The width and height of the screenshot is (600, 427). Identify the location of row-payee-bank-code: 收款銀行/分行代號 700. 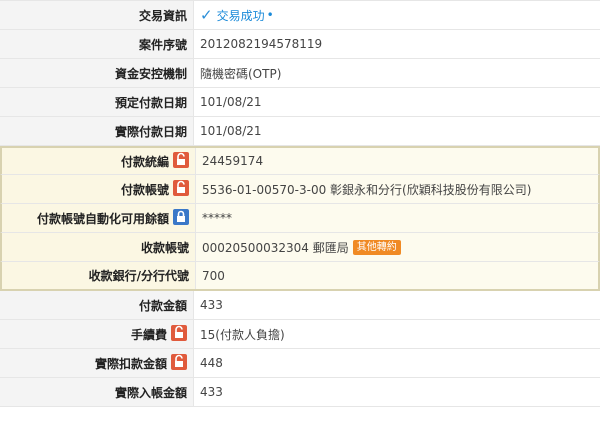
(300, 276).